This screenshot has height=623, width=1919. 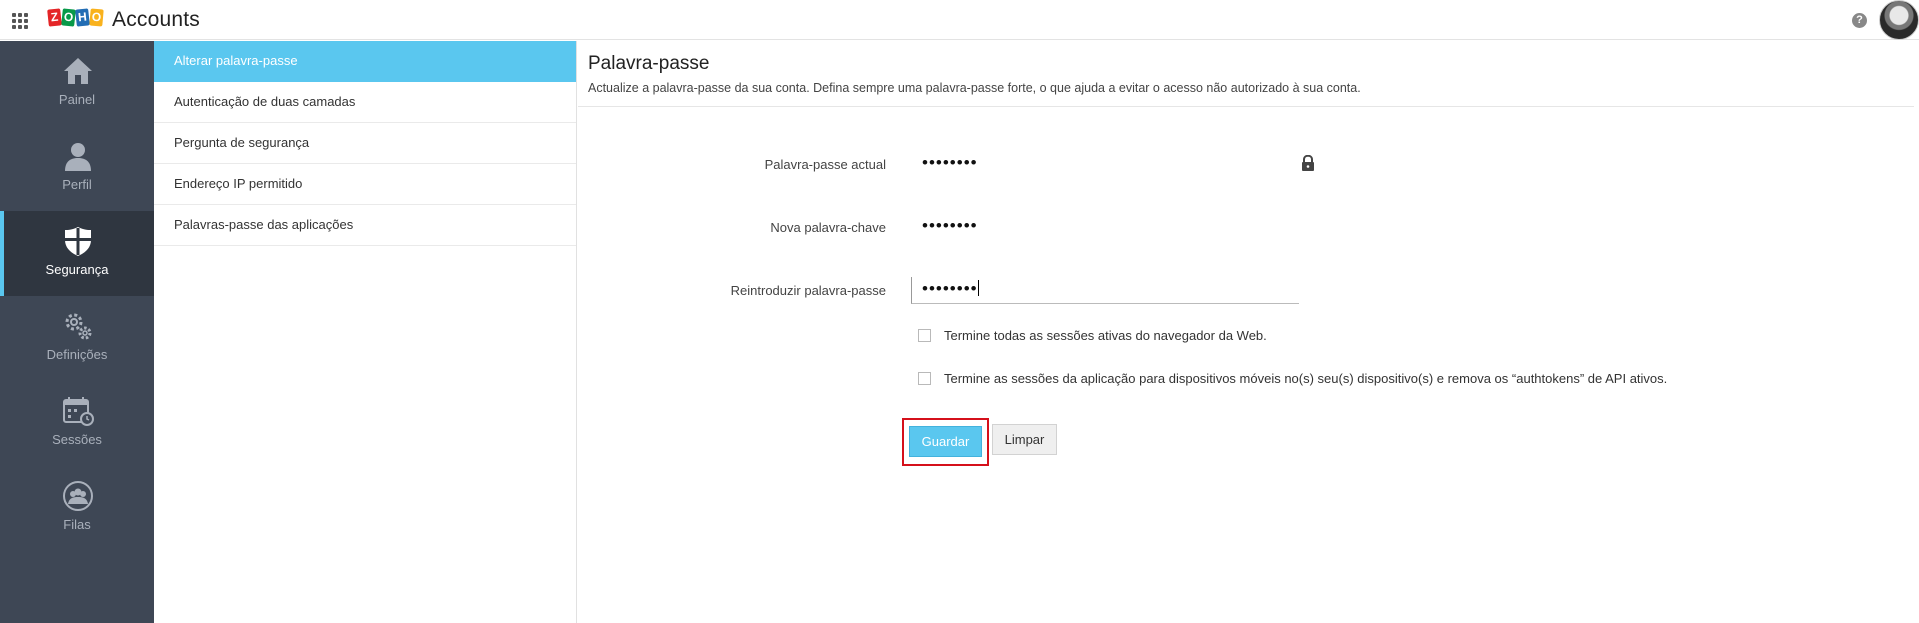 What do you see at coordinates (365, 184) in the screenshot?
I see `submenu-item-allowed-ip: Endereço IP permitido` at bounding box center [365, 184].